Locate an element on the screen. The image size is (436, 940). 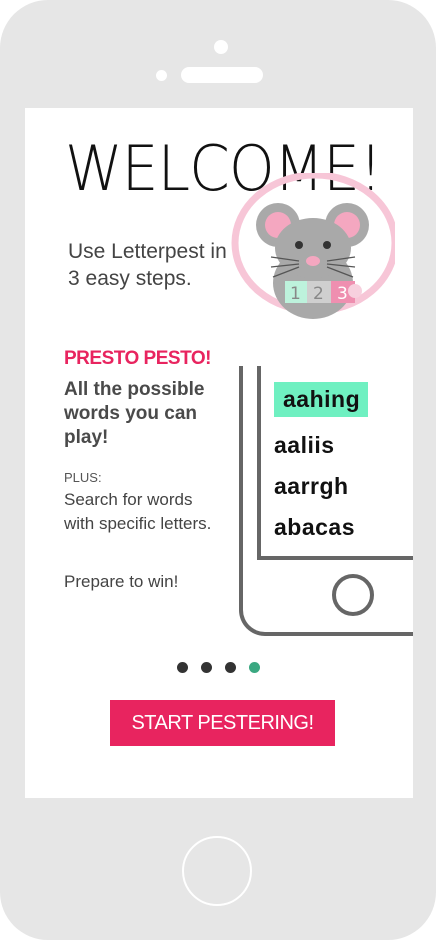
mouse-eye-right is located at coordinates (327, 245).